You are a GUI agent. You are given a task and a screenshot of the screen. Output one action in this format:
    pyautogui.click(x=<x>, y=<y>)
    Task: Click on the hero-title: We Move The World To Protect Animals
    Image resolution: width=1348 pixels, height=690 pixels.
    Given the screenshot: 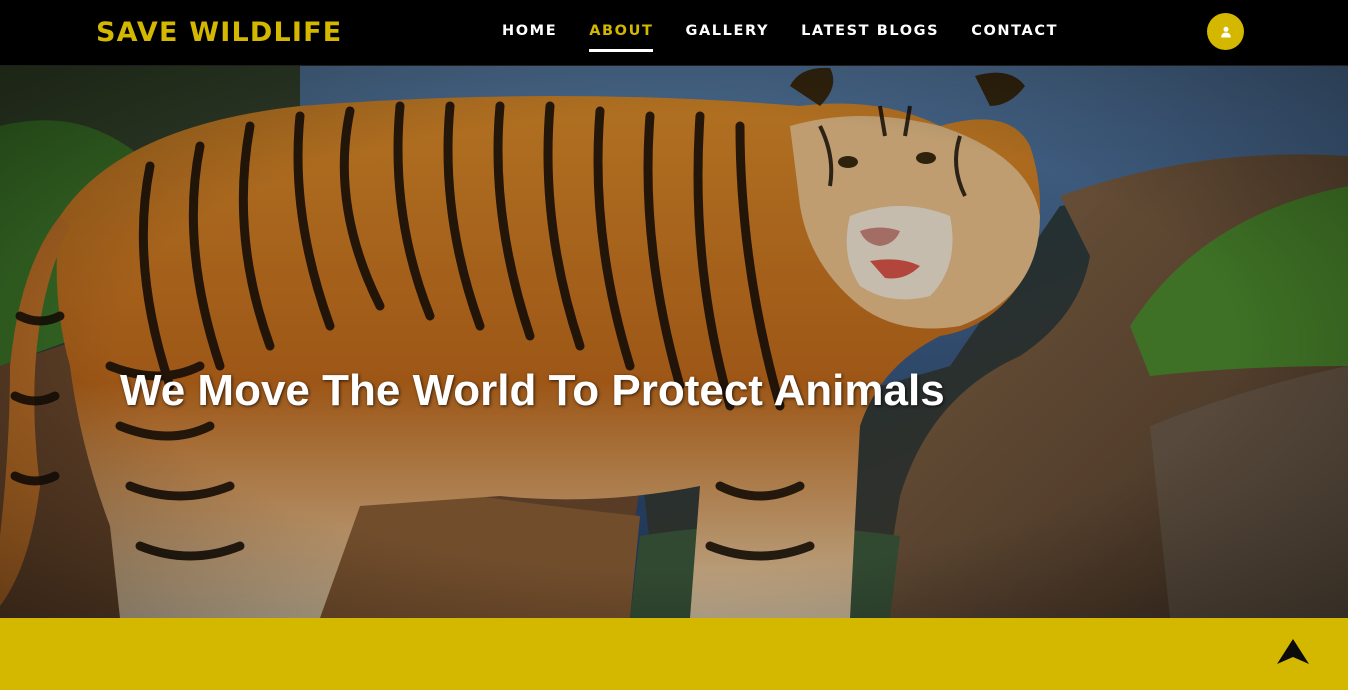 What is the action you would take?
    pyautogui.click(x=532, y=390)
    